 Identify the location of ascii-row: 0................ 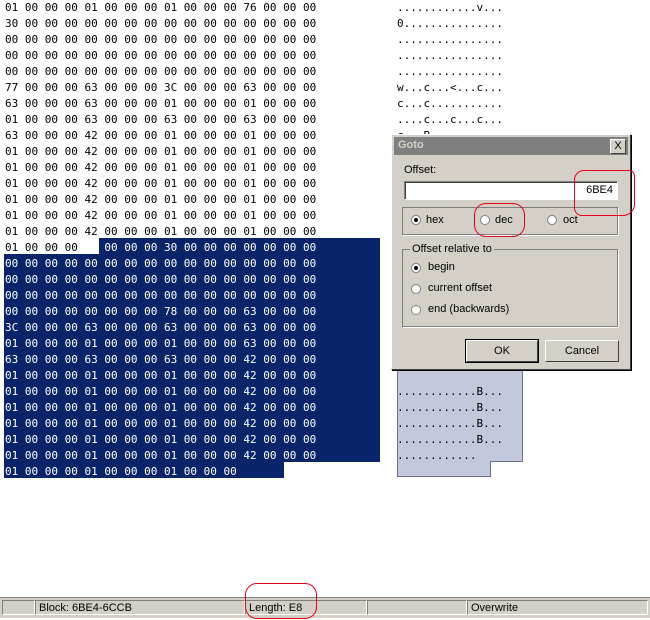
(450, 24).